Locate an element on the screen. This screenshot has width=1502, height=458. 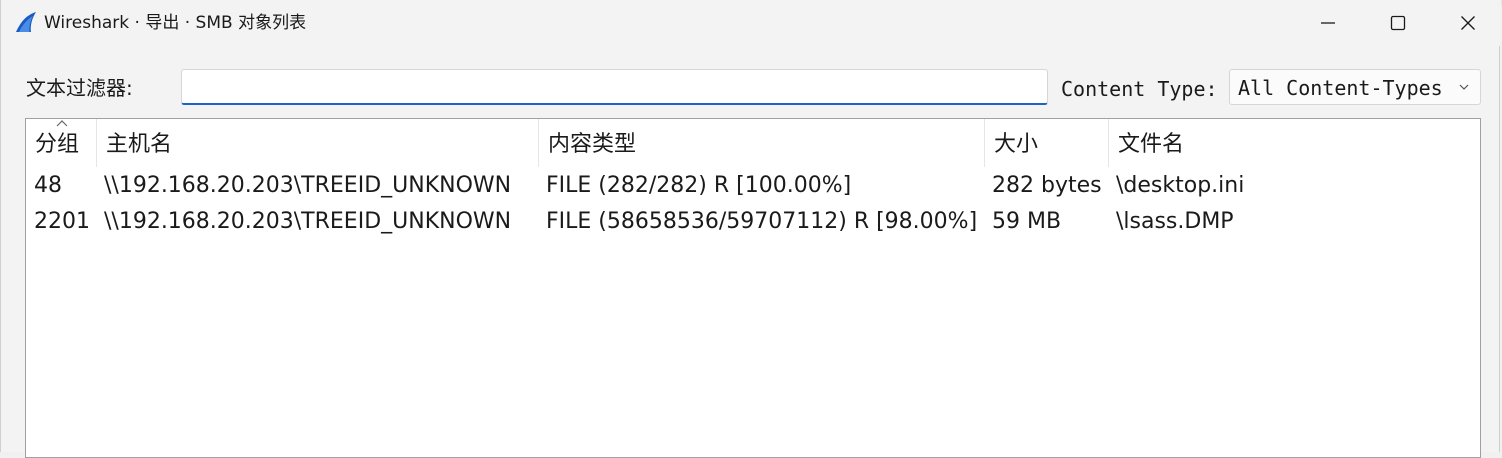
close-button is located at coordinates (1467, 23).